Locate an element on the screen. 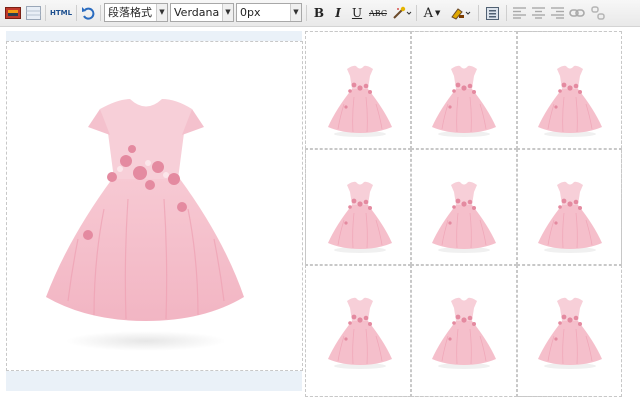  font-family-select: Verdana ▼ is located at coordinates (202, 12).